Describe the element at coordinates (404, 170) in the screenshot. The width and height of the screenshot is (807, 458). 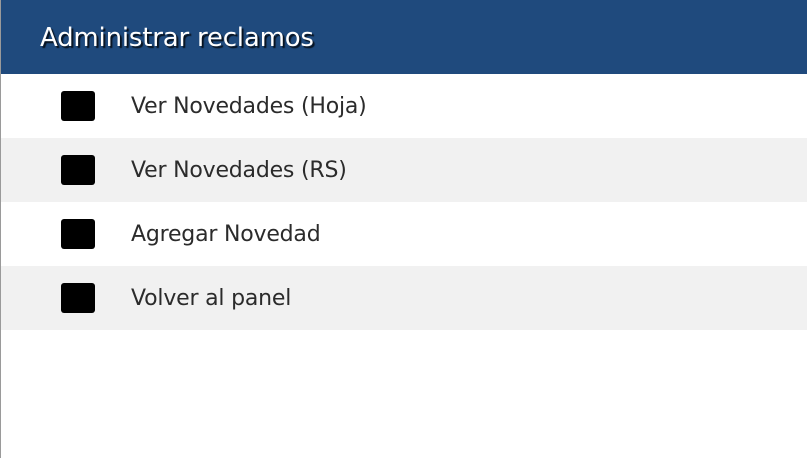
I see `menu-item-ver-novedades-rs: Ver Novedades (RS)` at that location.